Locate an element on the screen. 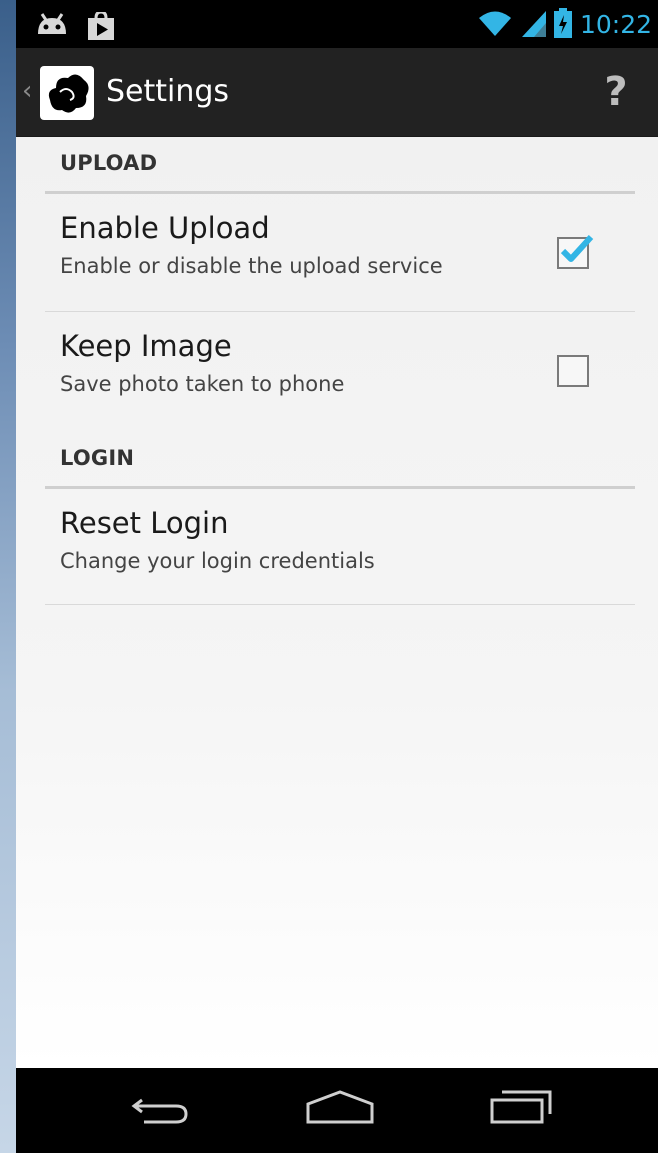 The image size is (658, 1153). pref-summary: Enable or disable the upload service is located at coordinates (251, 266).